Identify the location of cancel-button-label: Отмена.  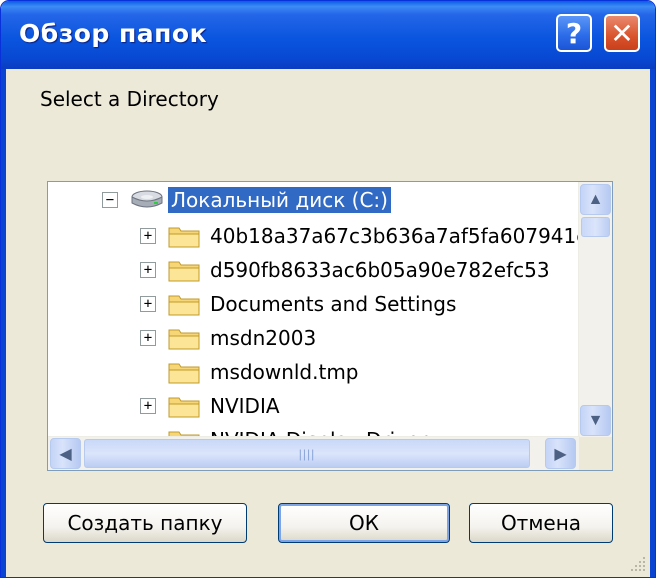
(541, 523).